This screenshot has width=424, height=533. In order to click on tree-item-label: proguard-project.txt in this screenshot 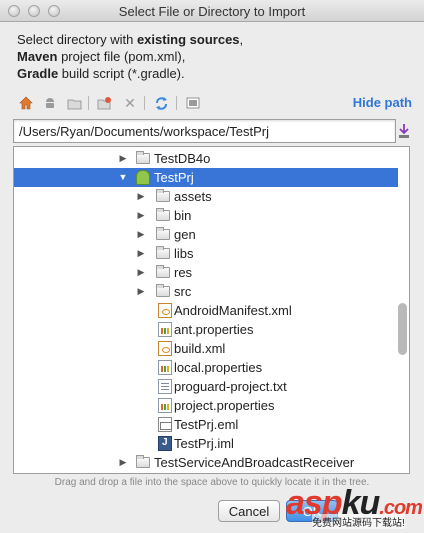, I will do `click(230, 386)`.